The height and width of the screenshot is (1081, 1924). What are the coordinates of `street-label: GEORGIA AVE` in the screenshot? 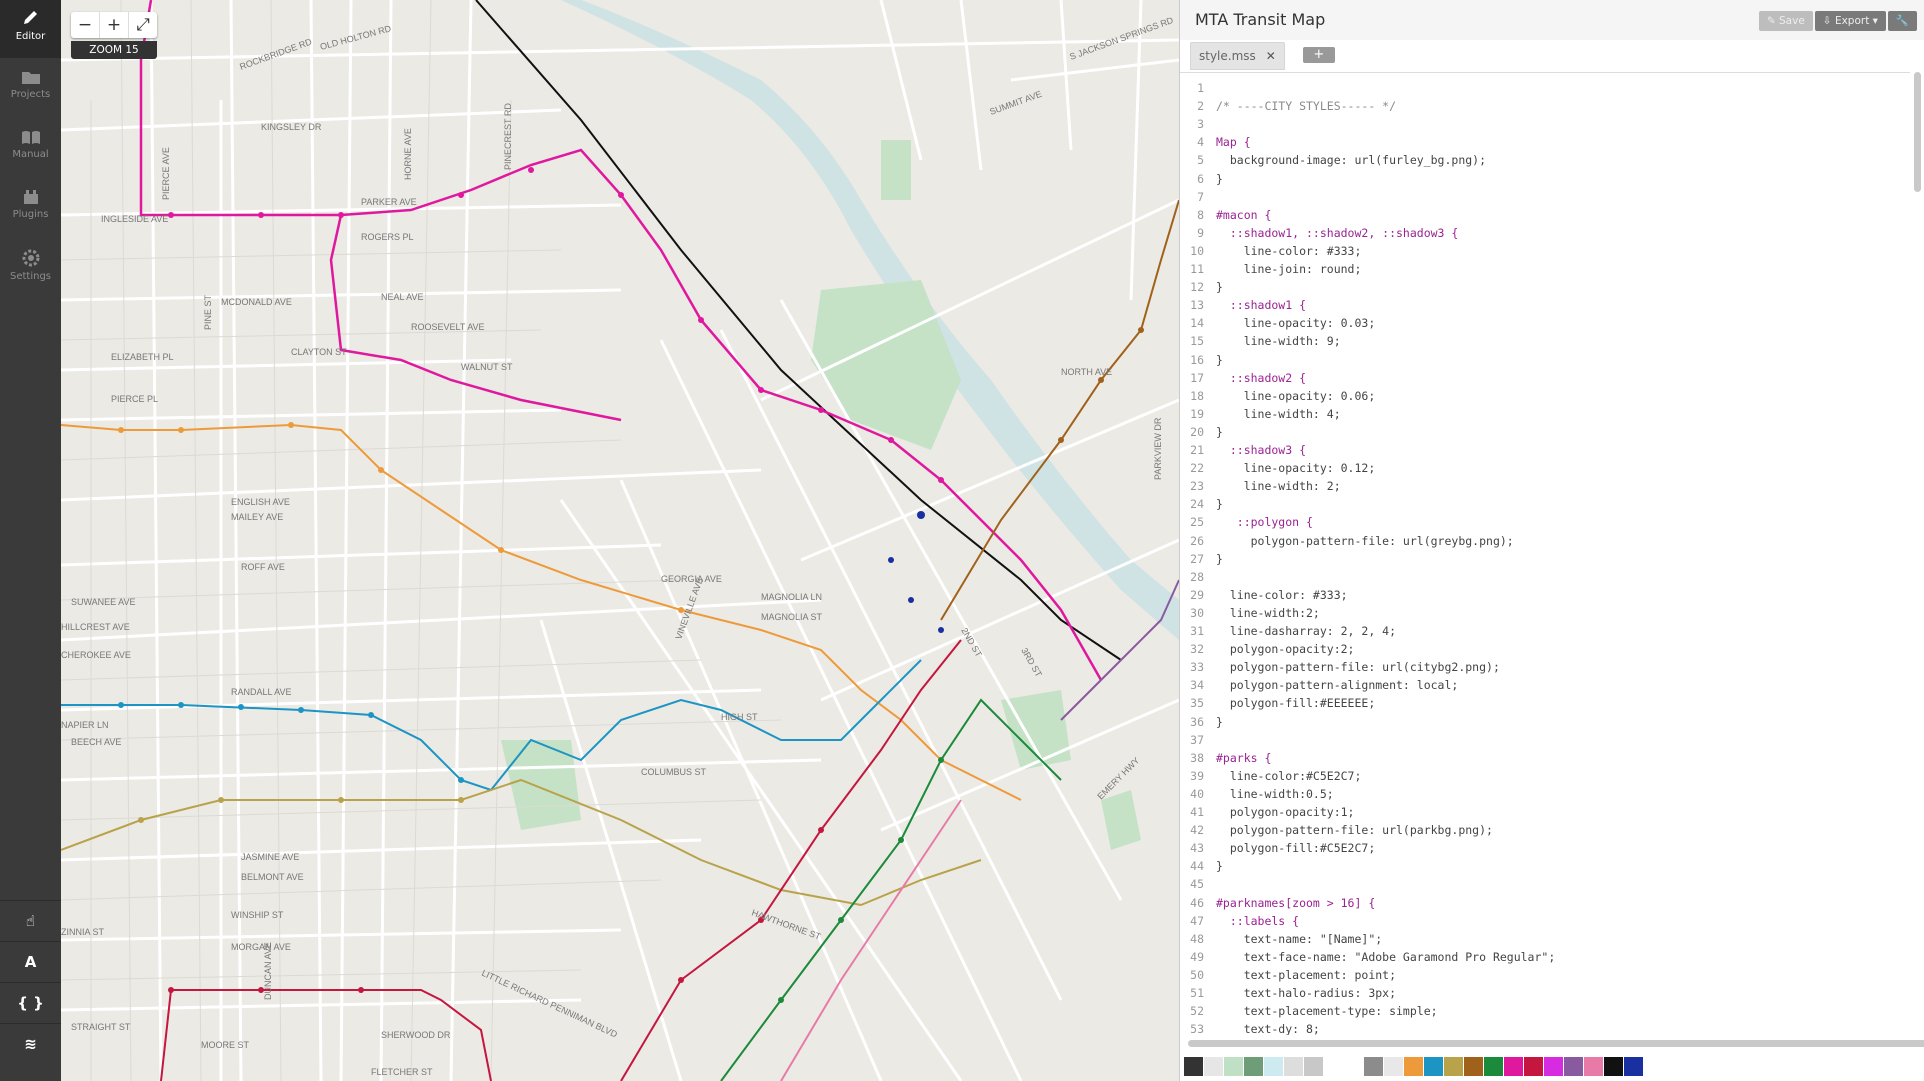 It's located at (691, 579).